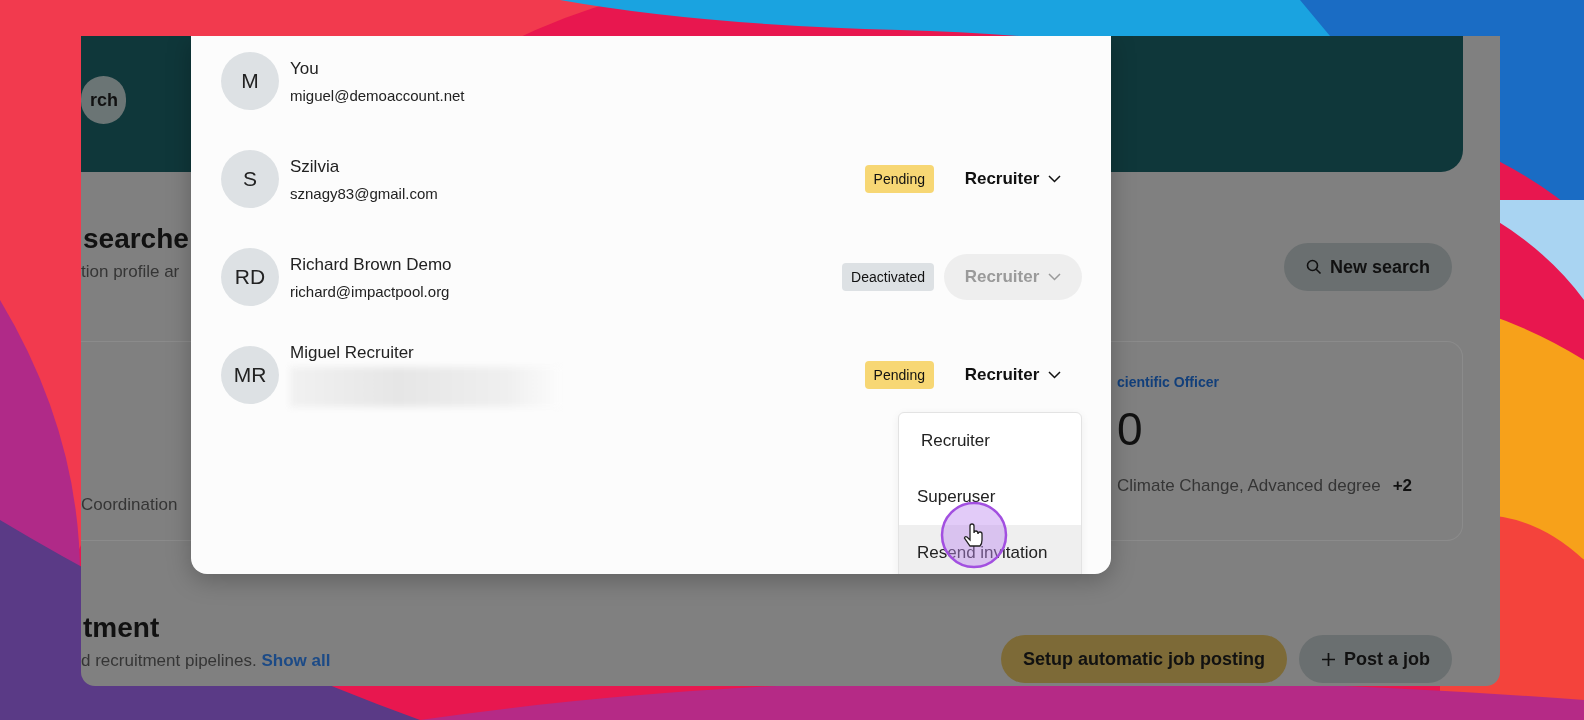 The height and width of the screenshot is (720, 1584). What do you see at coordinates (364, 193) in the screenshot?
I see `member-email: sznagy83@gmail.com` at bounding box center [364, 193].